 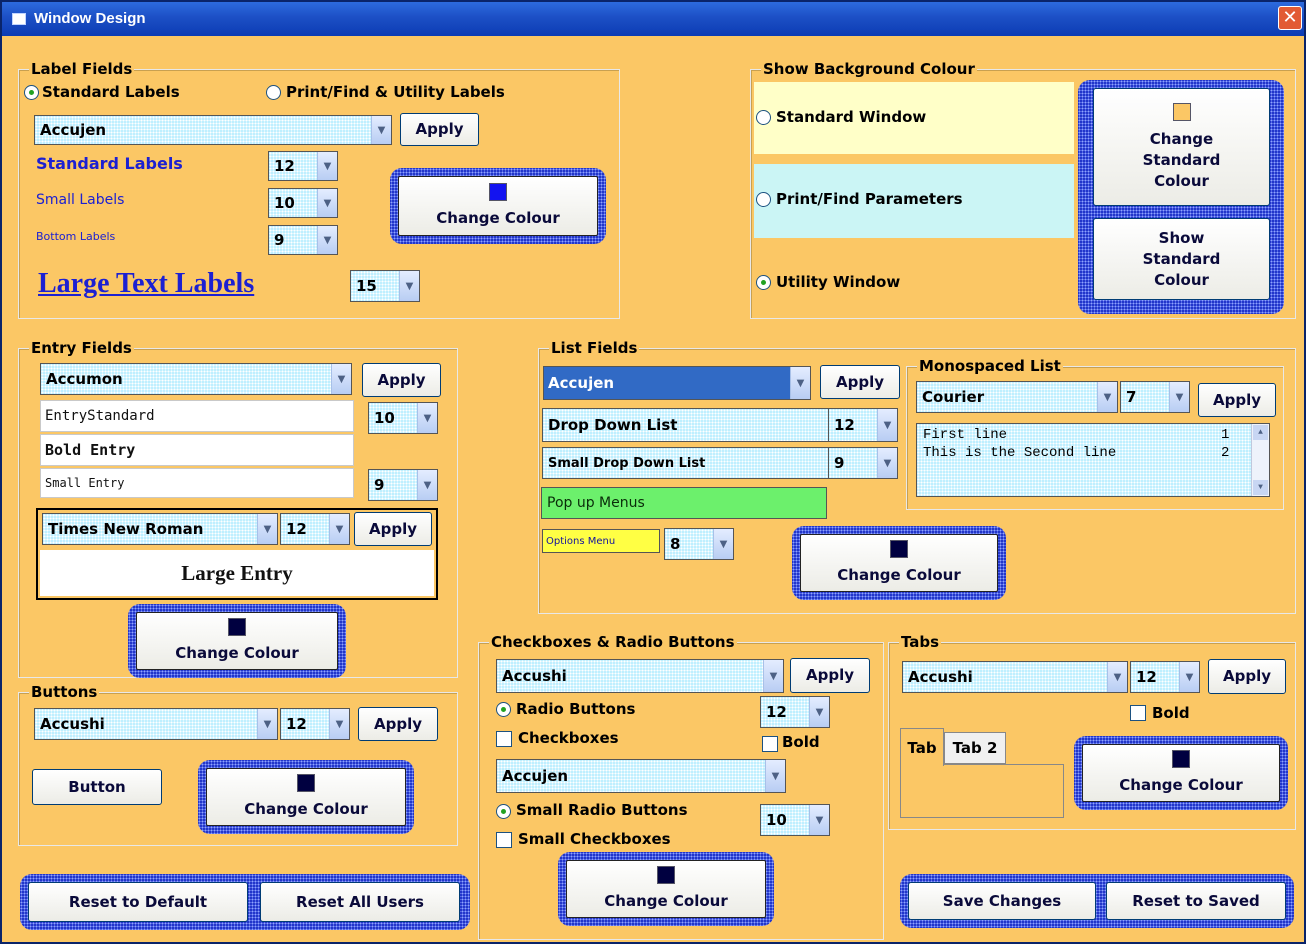 I want to click on show-standard-colour-button: Show Standard Colour, so click(x=1181, y=259).